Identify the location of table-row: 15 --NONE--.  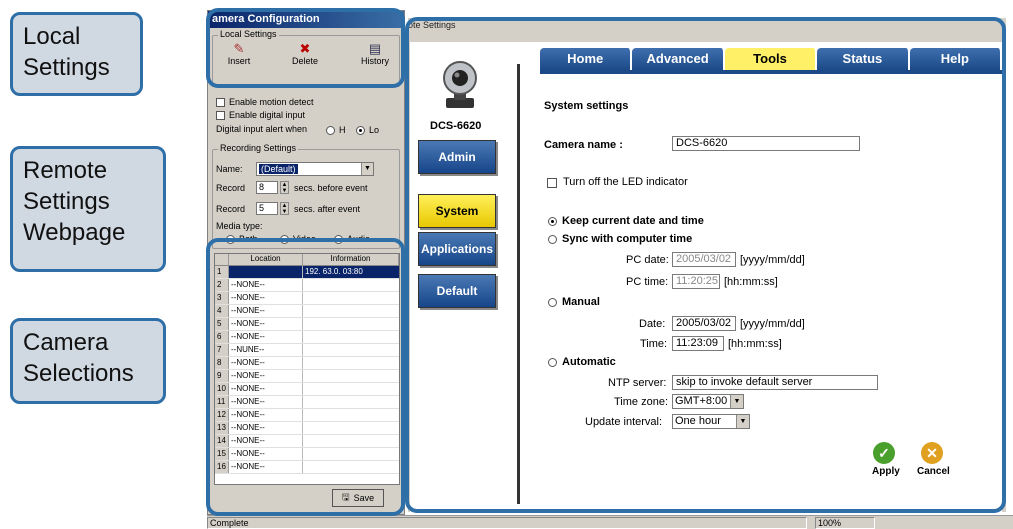
(307, 454).